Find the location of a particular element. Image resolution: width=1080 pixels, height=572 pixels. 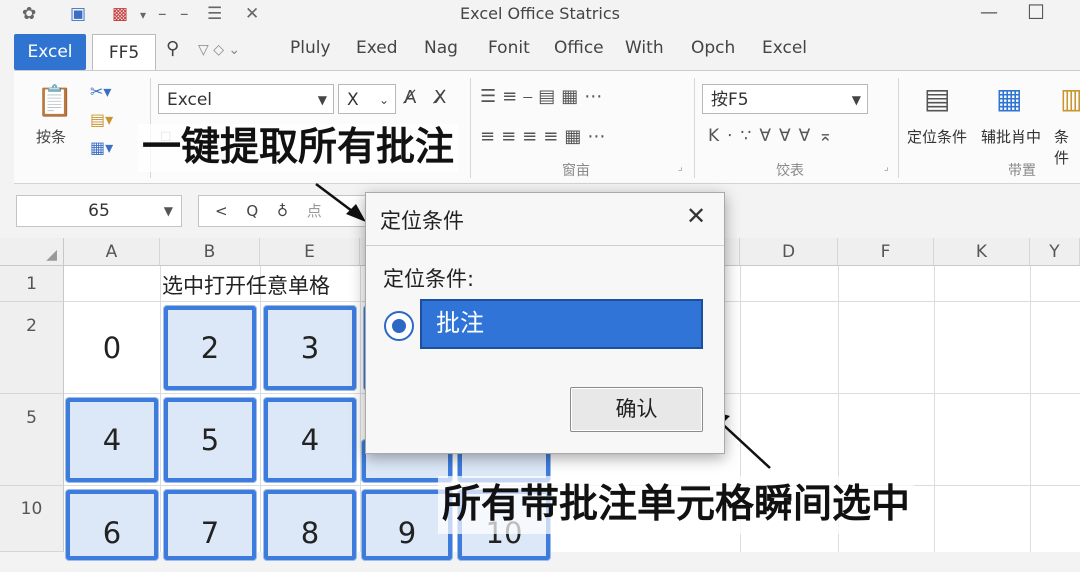

comments-option: 批注 is located at coordinates (561, 324).